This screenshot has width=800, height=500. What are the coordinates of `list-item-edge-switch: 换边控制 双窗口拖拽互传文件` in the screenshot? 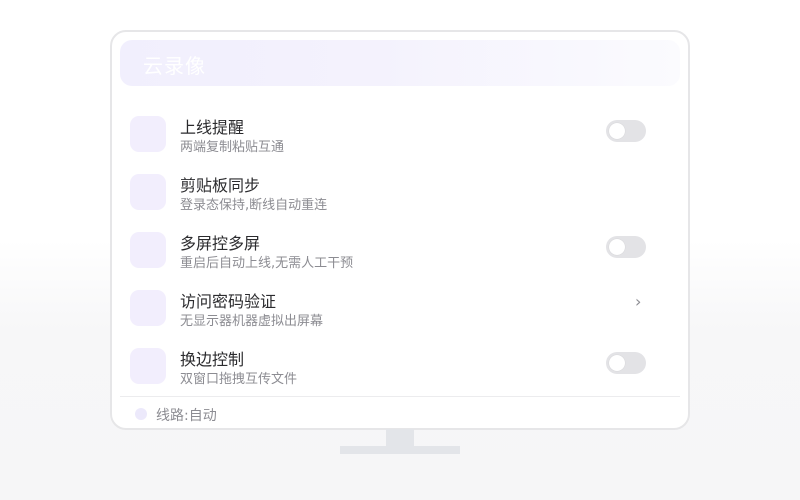 It's located at (400, 366).